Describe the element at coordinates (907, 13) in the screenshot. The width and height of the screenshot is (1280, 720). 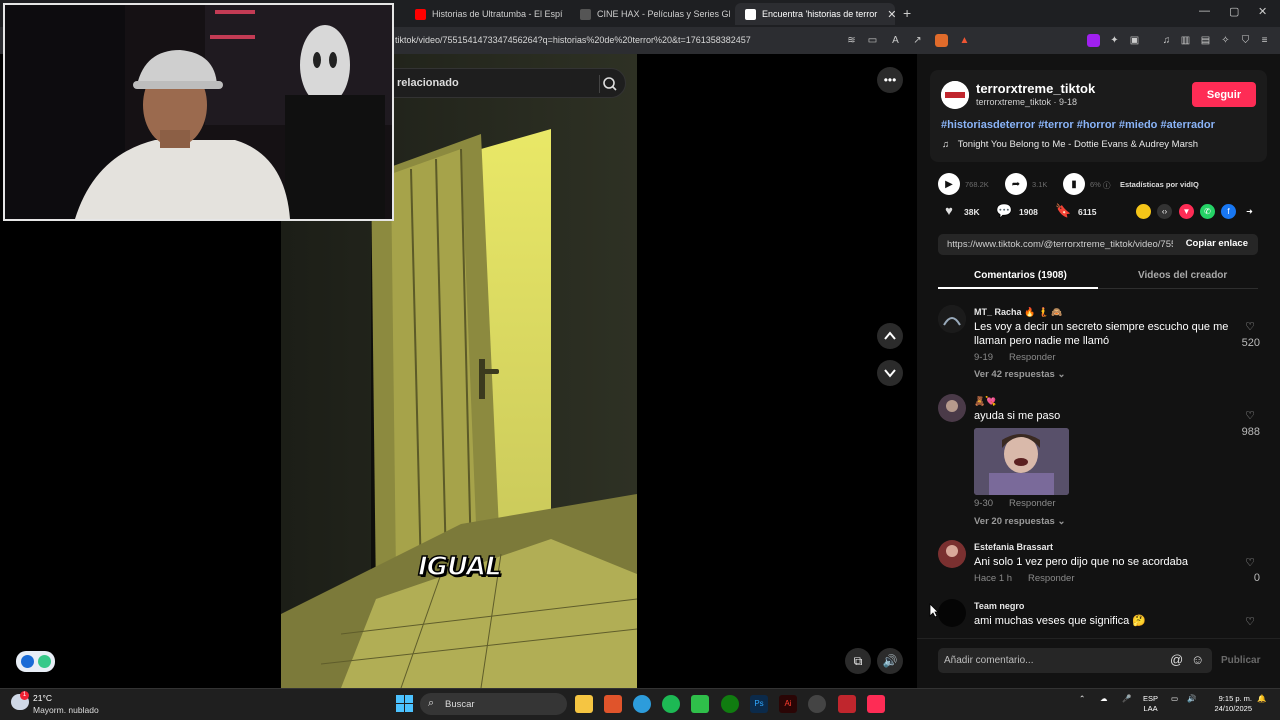
I see `new-tab-button: +` at that location.